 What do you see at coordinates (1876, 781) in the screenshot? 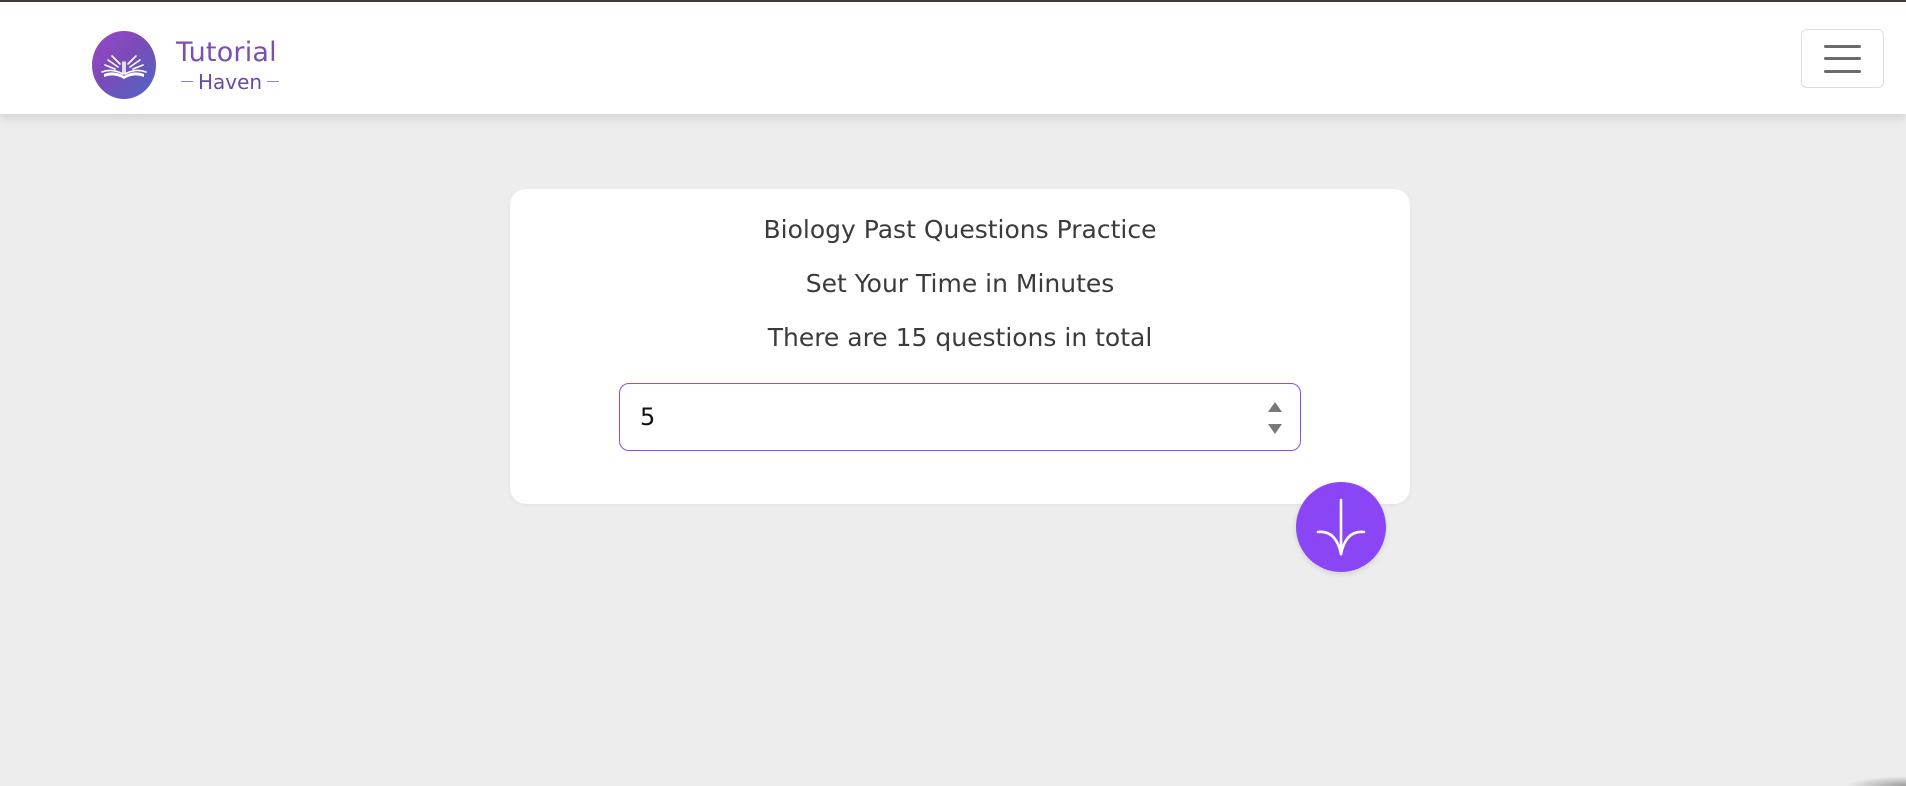
I see `page-corner-shadow` at bounding box center [1876, 781].